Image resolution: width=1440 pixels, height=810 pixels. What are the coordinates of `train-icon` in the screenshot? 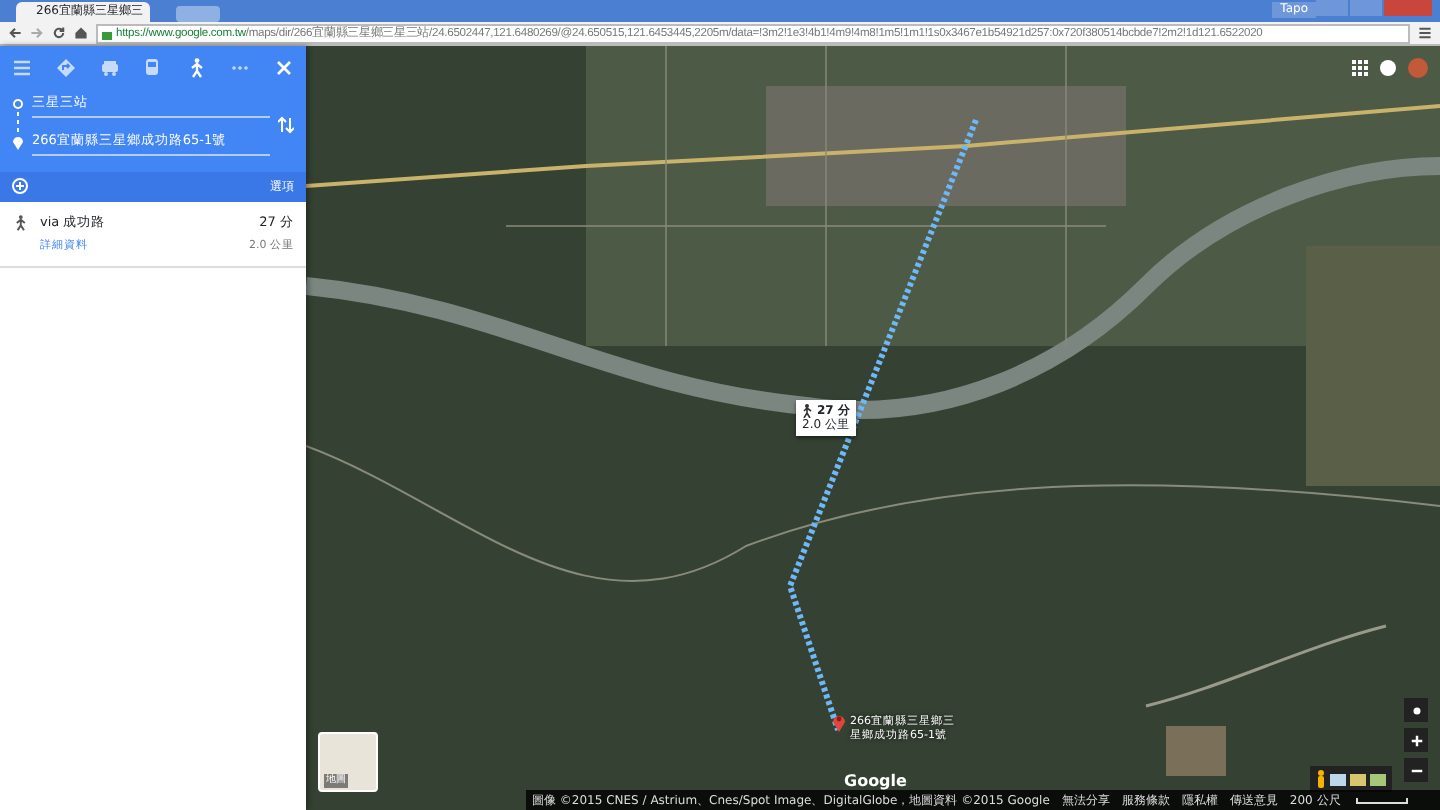 It's located at (152, 68).